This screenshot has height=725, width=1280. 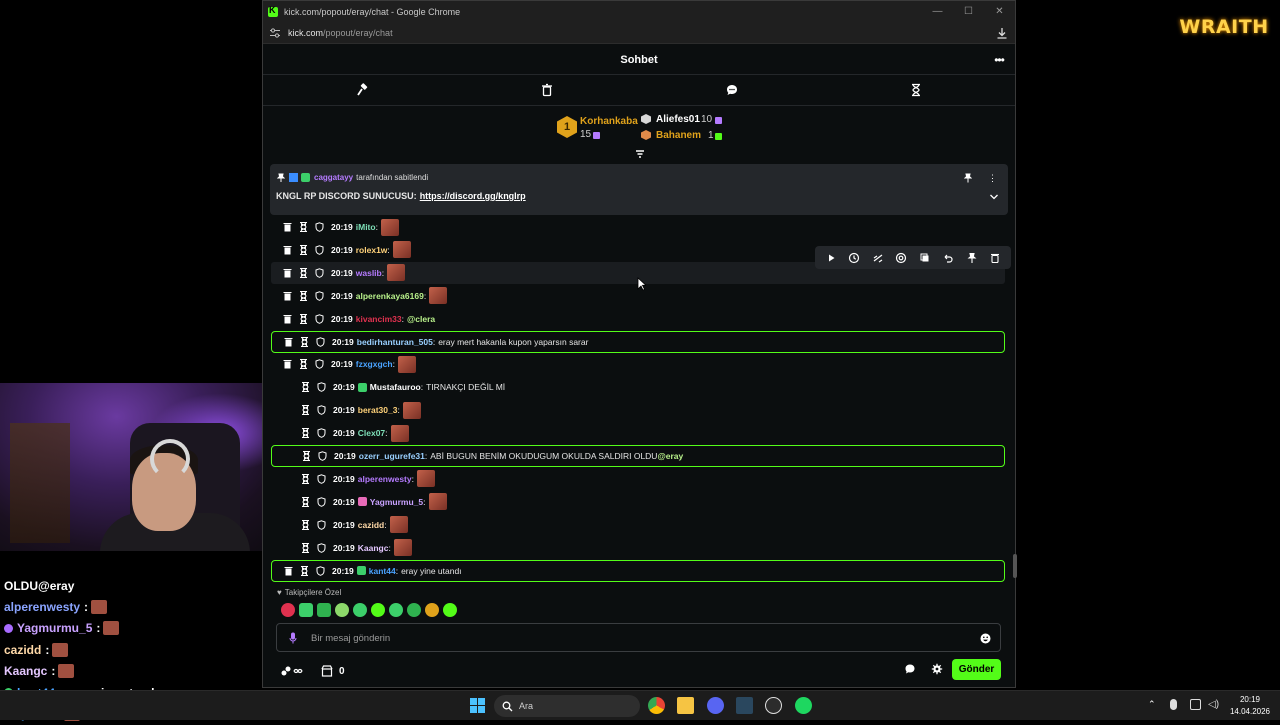 What do you see at coordinates (948, 258) in the screenshot?
I see `undo-icon` at bounding box center [948, 258].